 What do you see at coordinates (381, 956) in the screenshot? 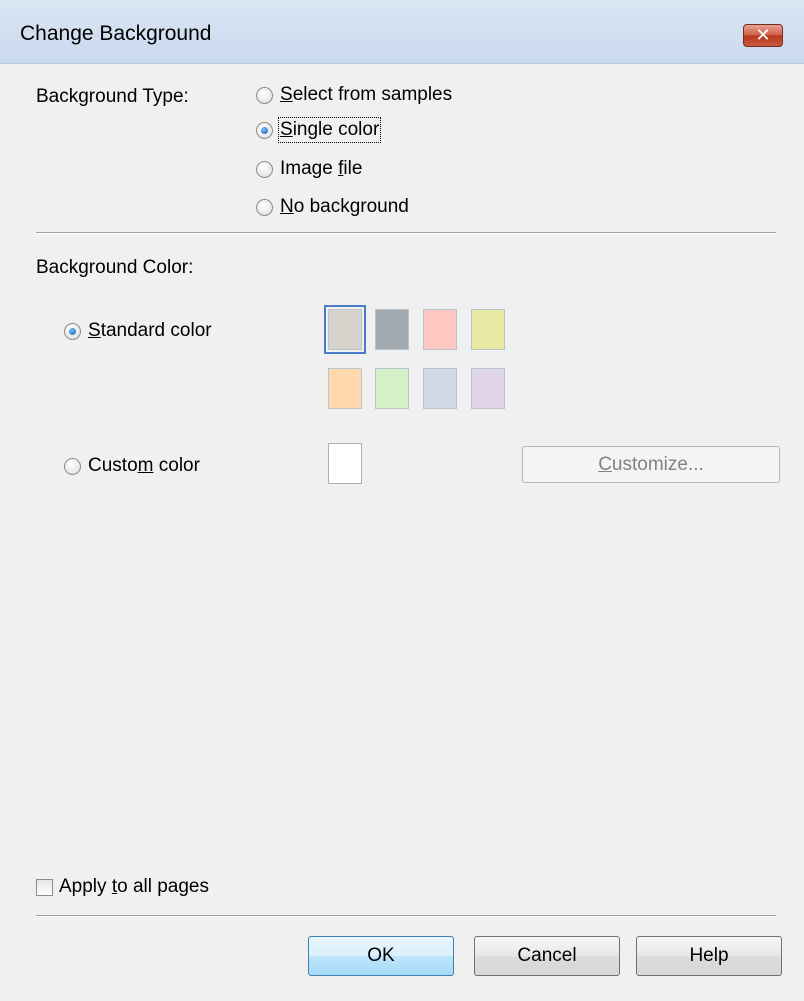
I see `ok-button: OK` at bounding box center [381, 956].